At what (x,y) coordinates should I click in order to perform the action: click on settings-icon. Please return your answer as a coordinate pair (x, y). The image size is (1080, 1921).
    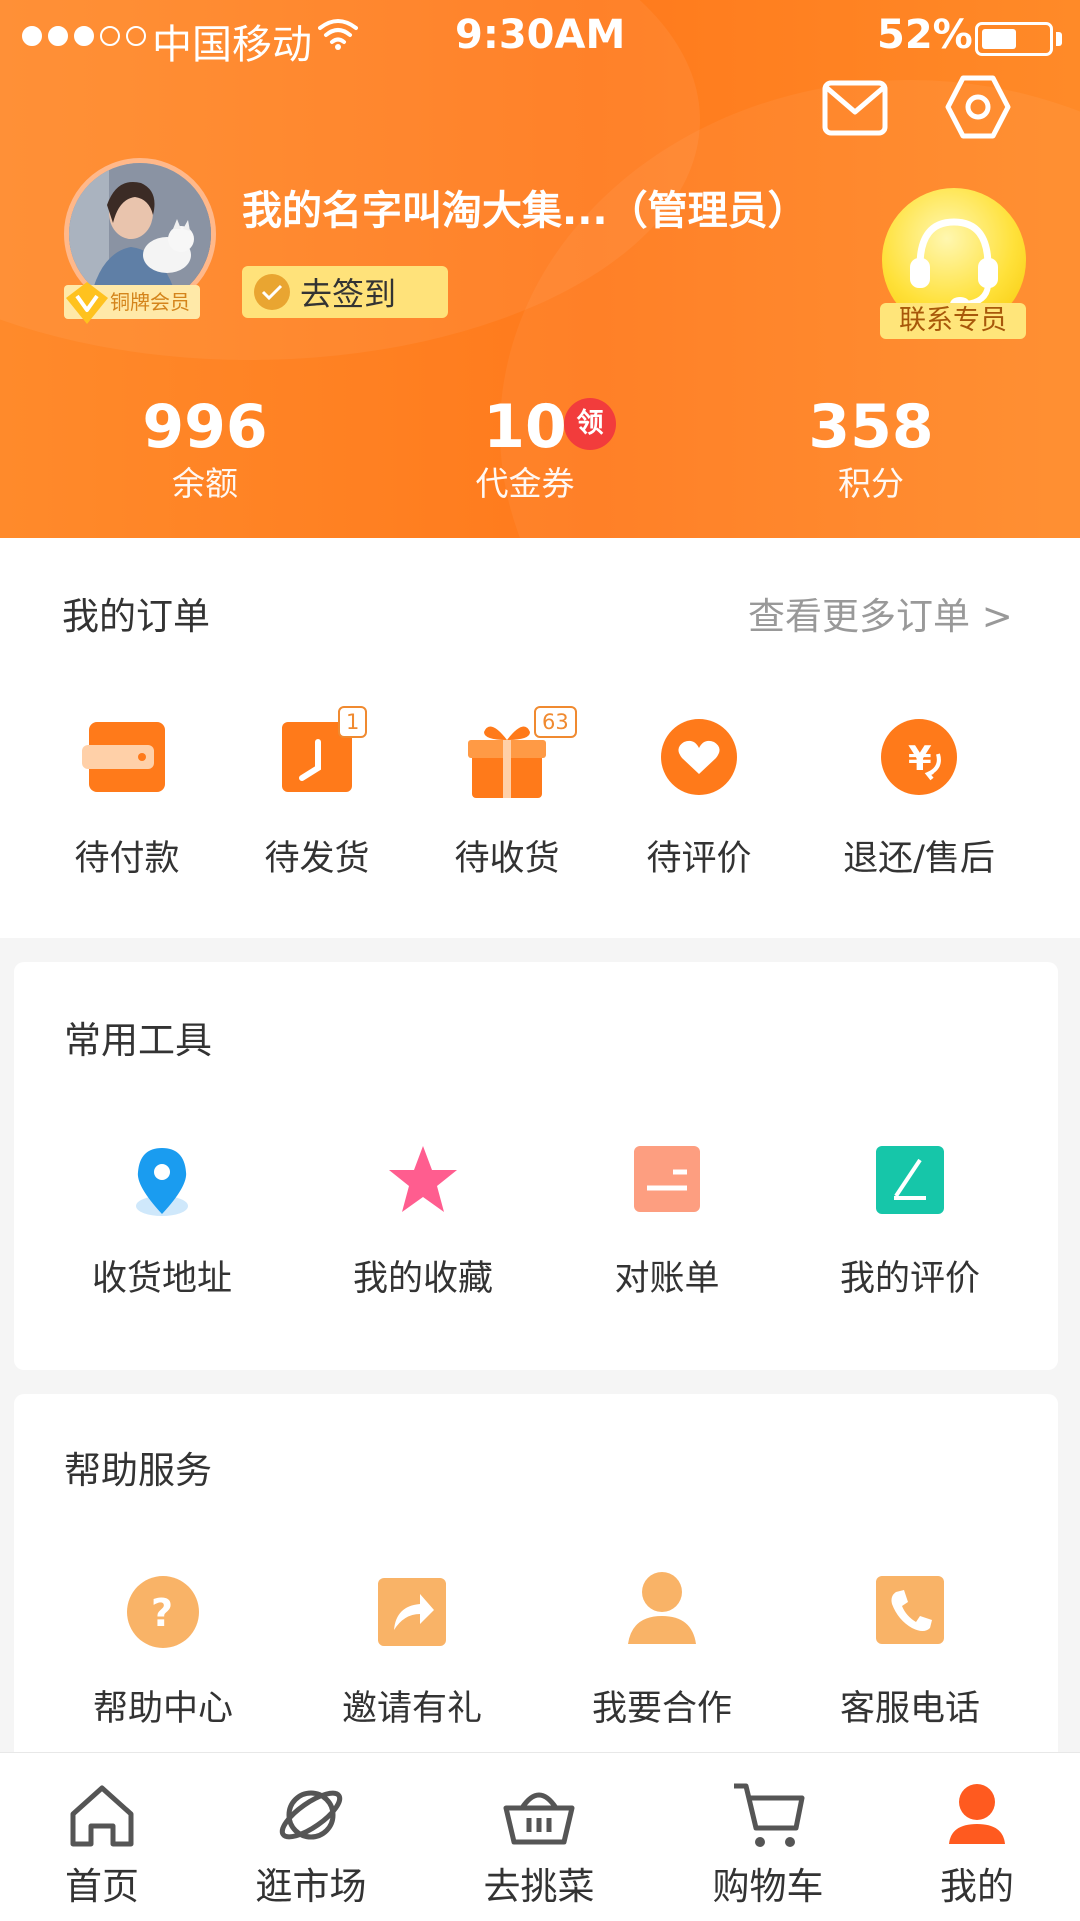
    Looking at the image, I should click on (978, 107).